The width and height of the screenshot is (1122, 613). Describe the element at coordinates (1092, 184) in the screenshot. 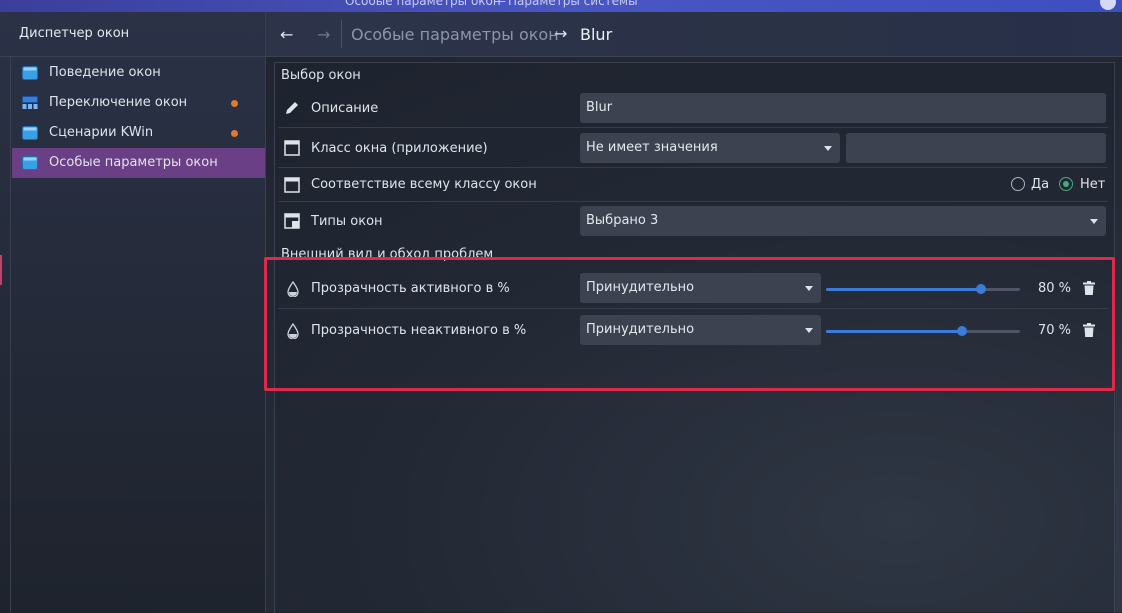

I see `match-whole-no-label: Нет` at that location.